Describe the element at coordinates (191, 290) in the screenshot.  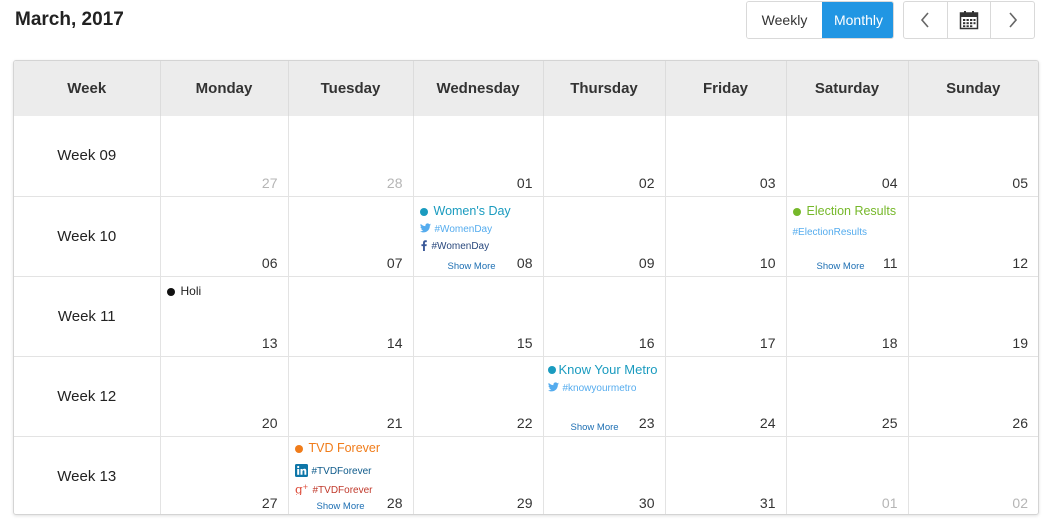
I see `event-title: Holi` at that location.